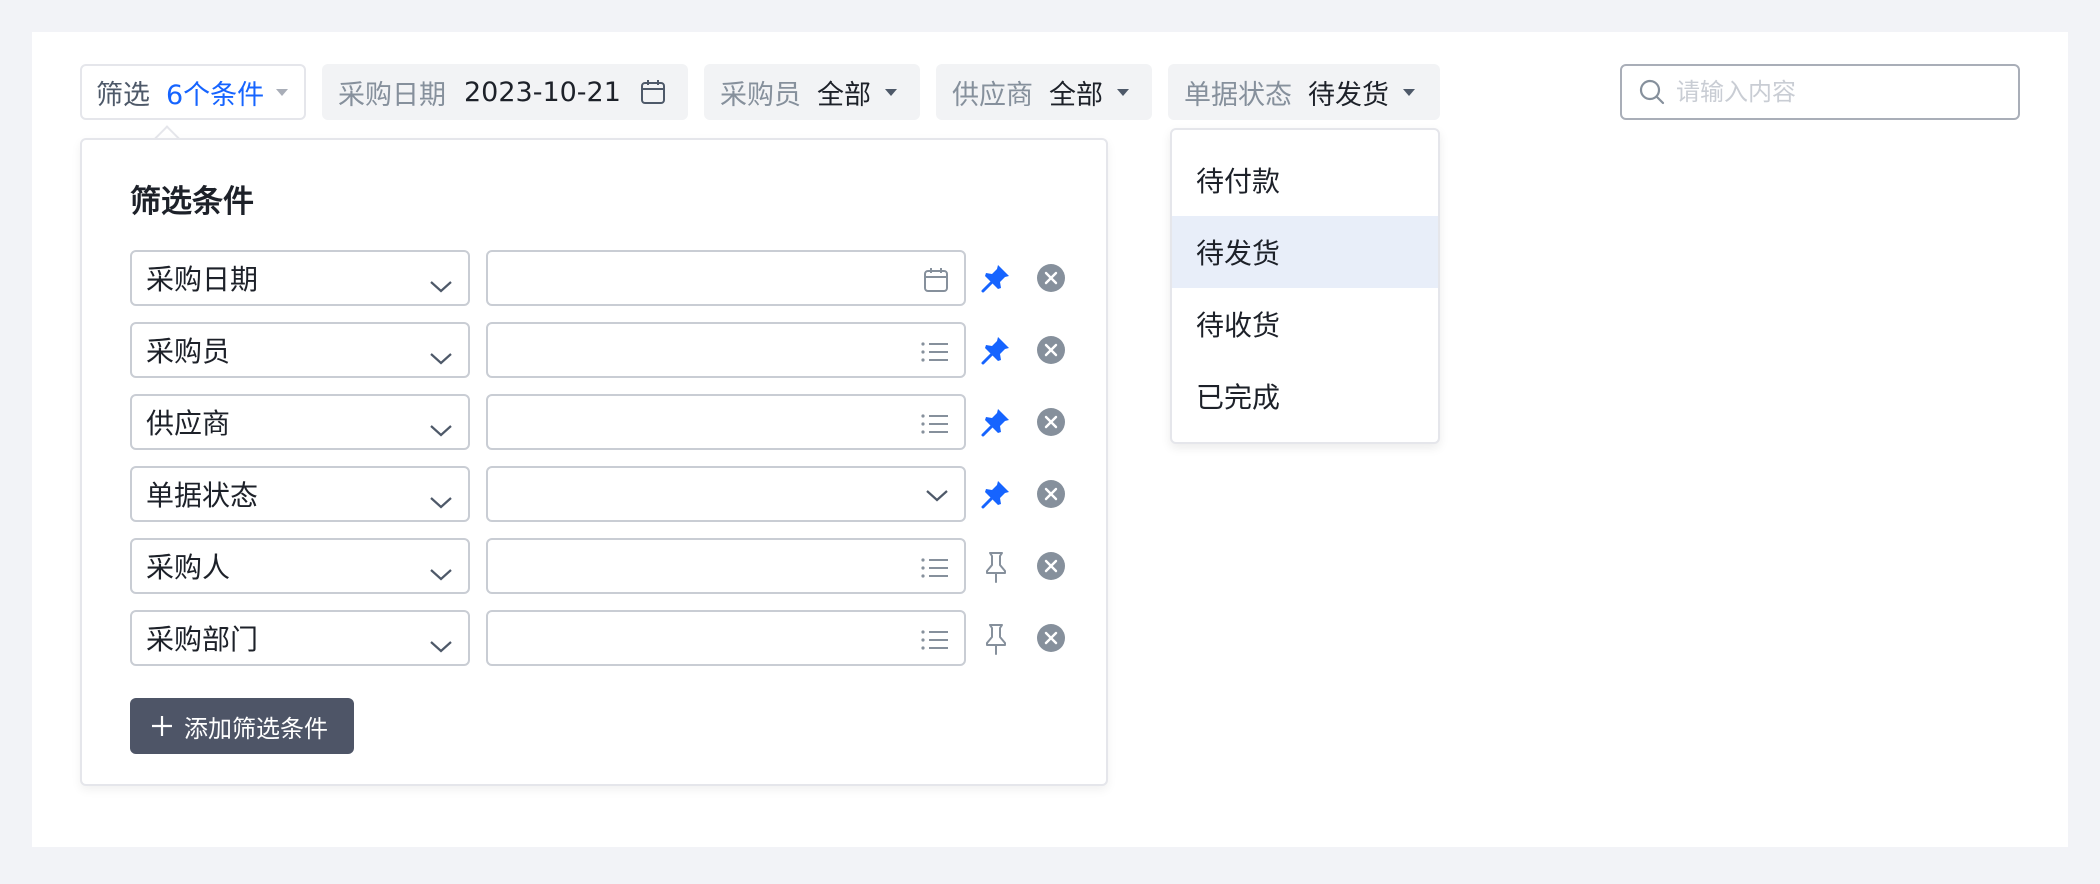  I want to click on filter-count: 6个条件, so click(215, 95).